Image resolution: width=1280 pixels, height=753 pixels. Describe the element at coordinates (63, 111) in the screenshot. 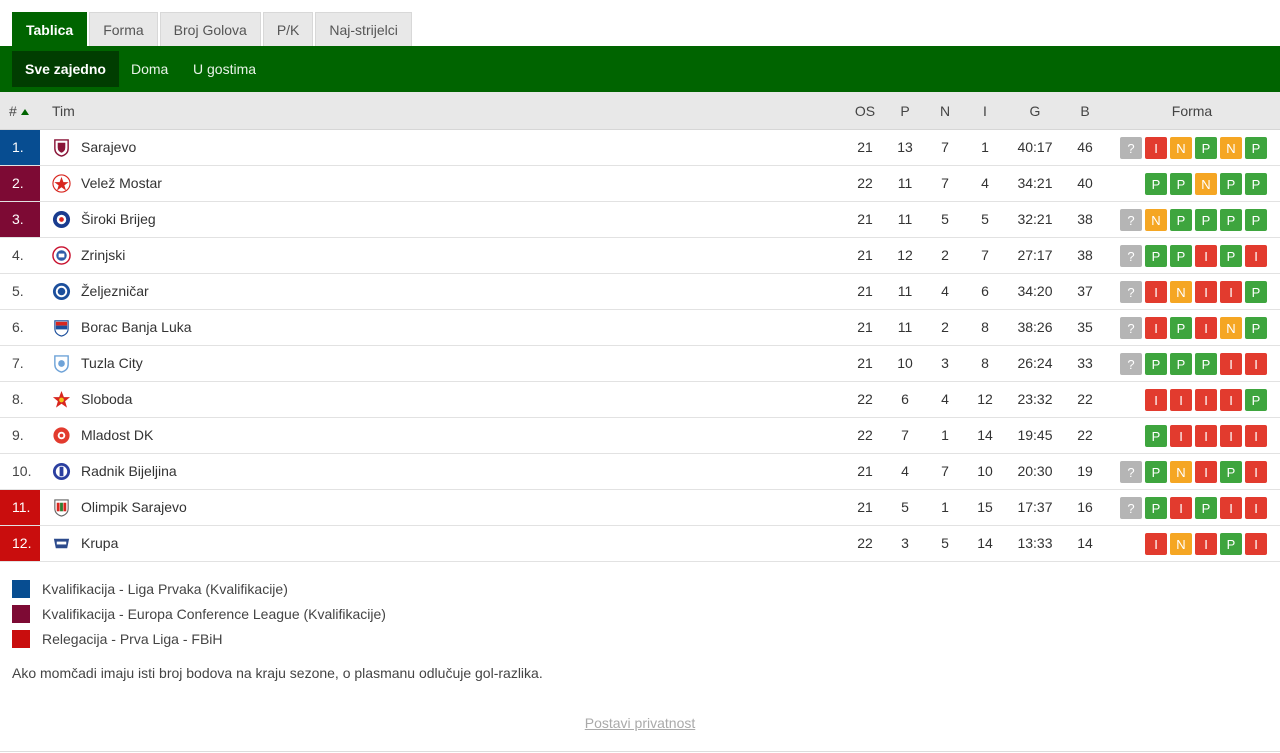

I see `team-column-header: Tim` at that location.